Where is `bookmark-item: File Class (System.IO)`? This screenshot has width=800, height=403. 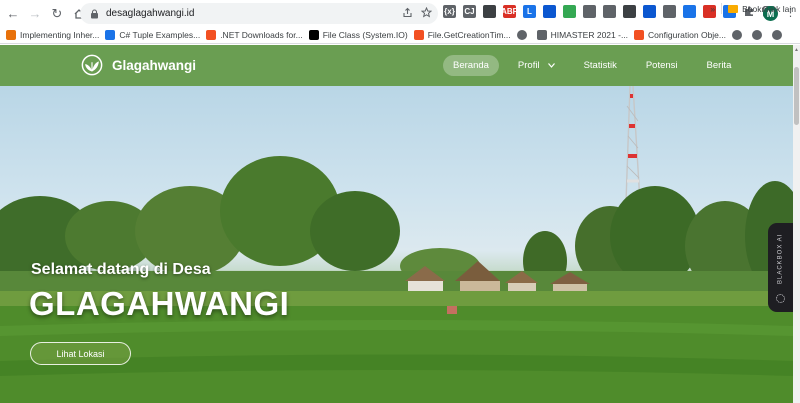 bookmark-item: File Class (System.IO) is located at coordinates (358, 35).